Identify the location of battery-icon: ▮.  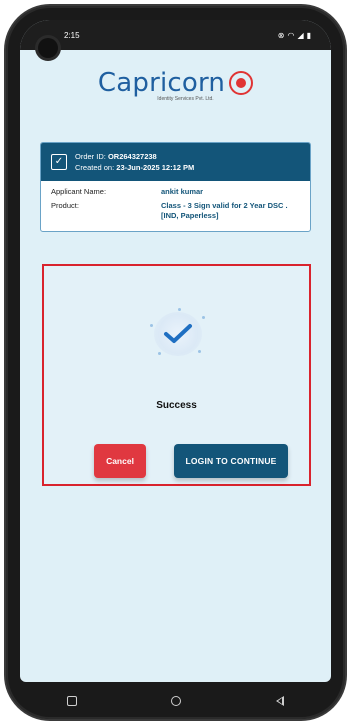
(308, 35).